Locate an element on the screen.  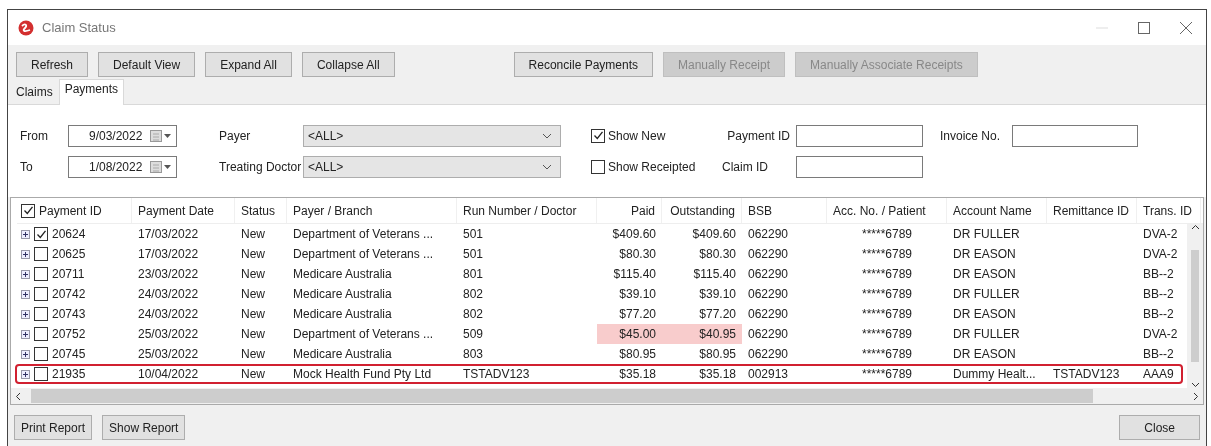
footer-button: Print Report is located at coordinates (53, 427).